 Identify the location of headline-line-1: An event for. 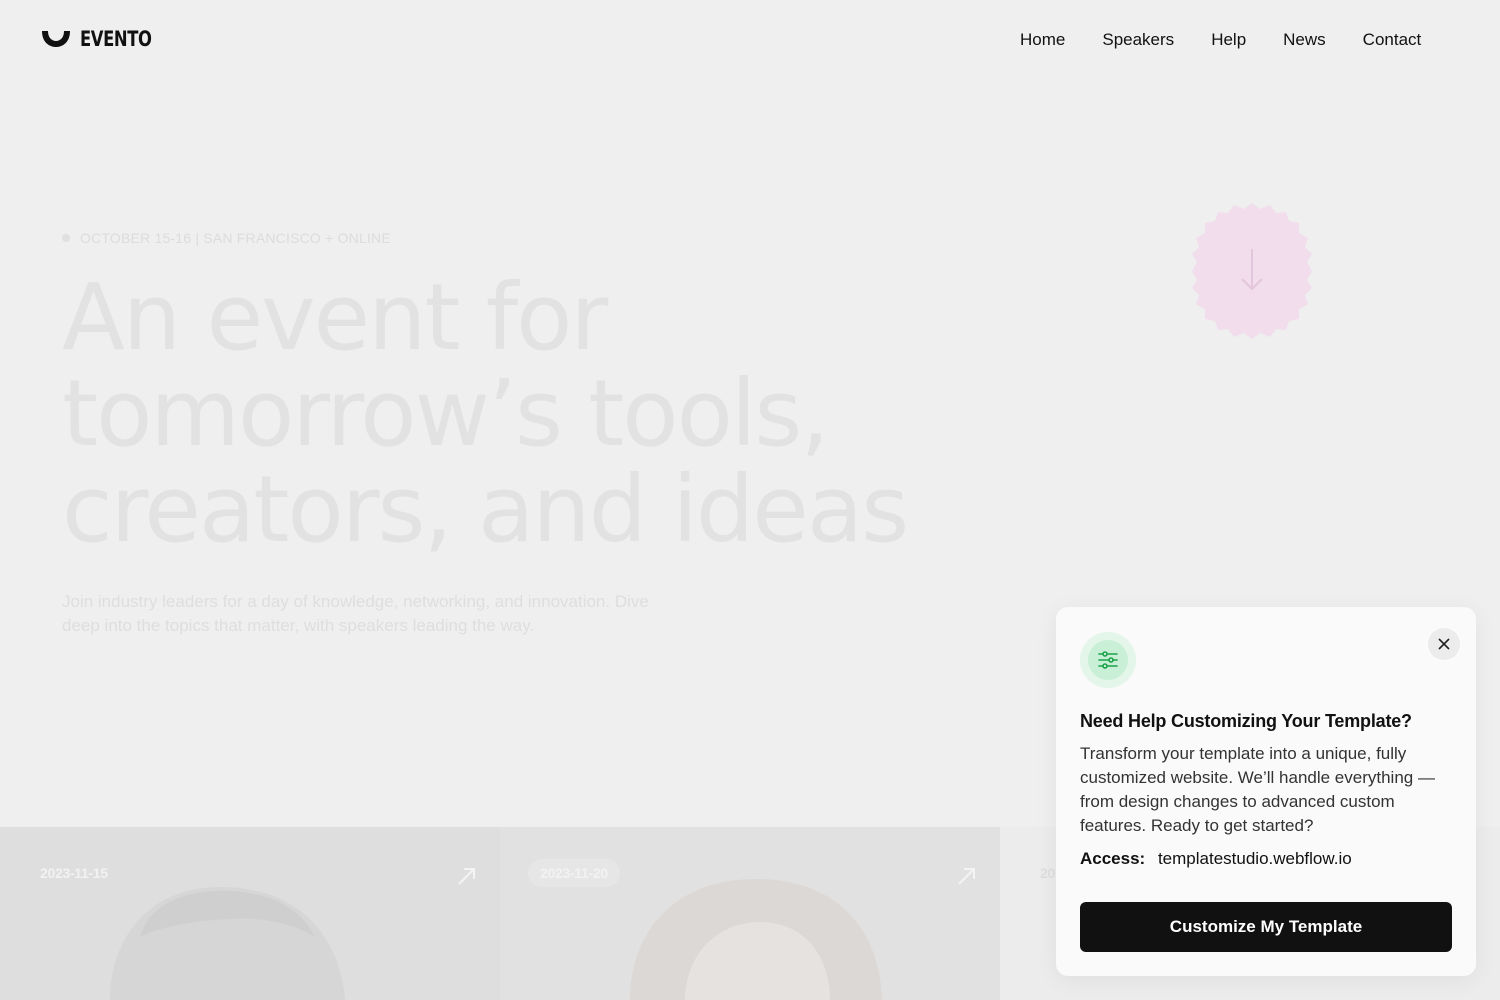
(335, 317).